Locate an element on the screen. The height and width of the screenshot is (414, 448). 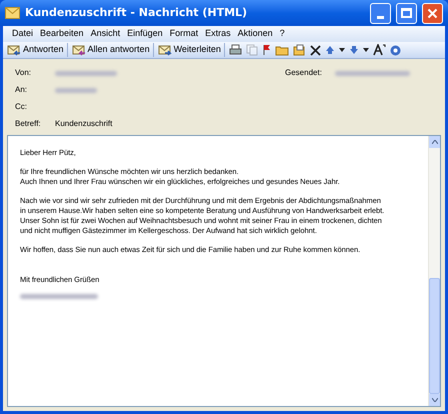
up-arrow-icon is located at coordinates (329, 50).